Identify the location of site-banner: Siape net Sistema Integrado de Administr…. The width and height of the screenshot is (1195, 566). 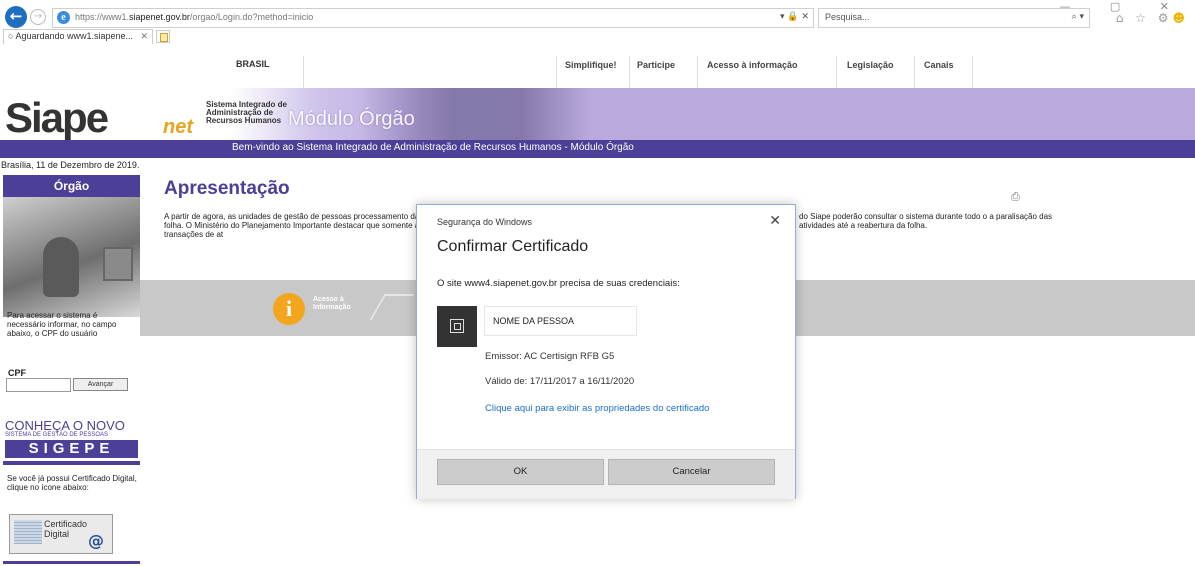
(597, 115).